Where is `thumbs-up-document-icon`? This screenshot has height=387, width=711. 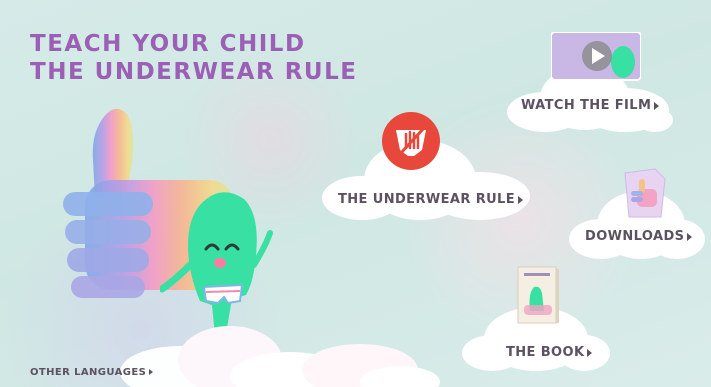 thumbs-up-document-icon is located at coordinates (645, 193).